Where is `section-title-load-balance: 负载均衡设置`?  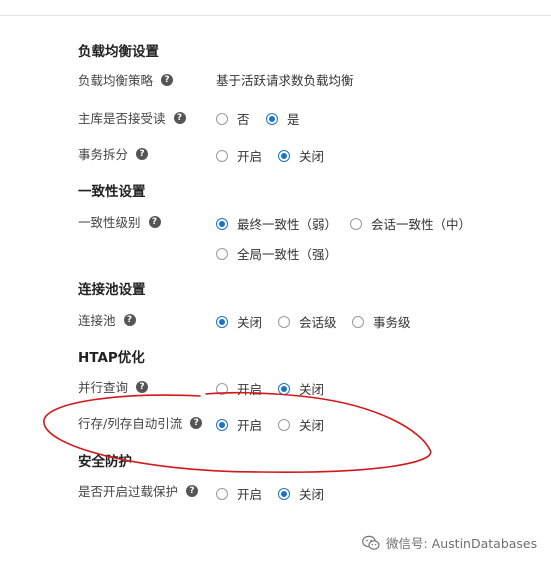
section-title-load-balance: 负载均衡设置 is located at coordinates (118, 52).